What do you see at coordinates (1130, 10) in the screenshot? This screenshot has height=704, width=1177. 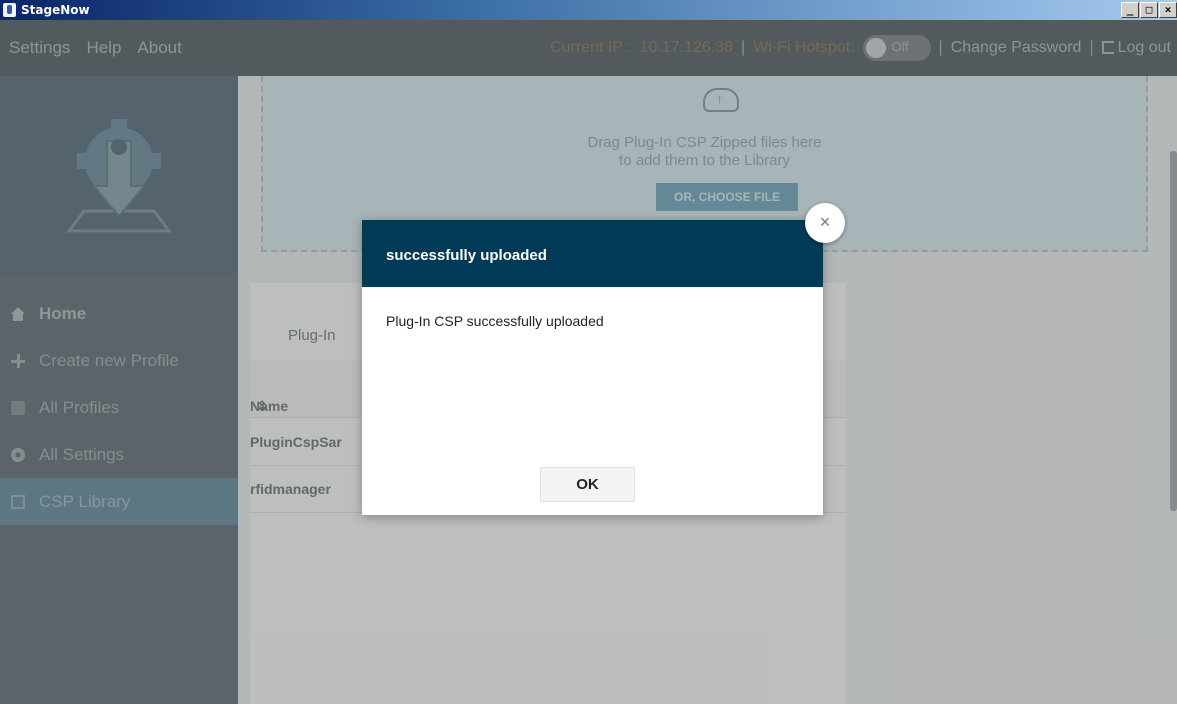 I see `minimize-button: _` at bounding box center [1130, 10].